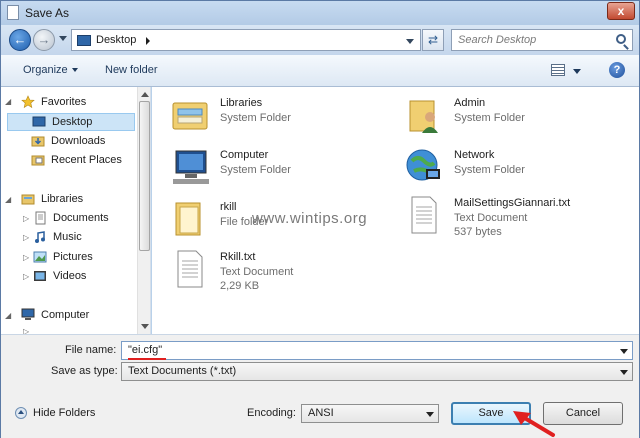 The width and height of the screenshot is (640, 438). What do you see at coordinates (410, 41) in the screenshot?
I see `address-dropdown-icon` at bounding box center [410, 41].